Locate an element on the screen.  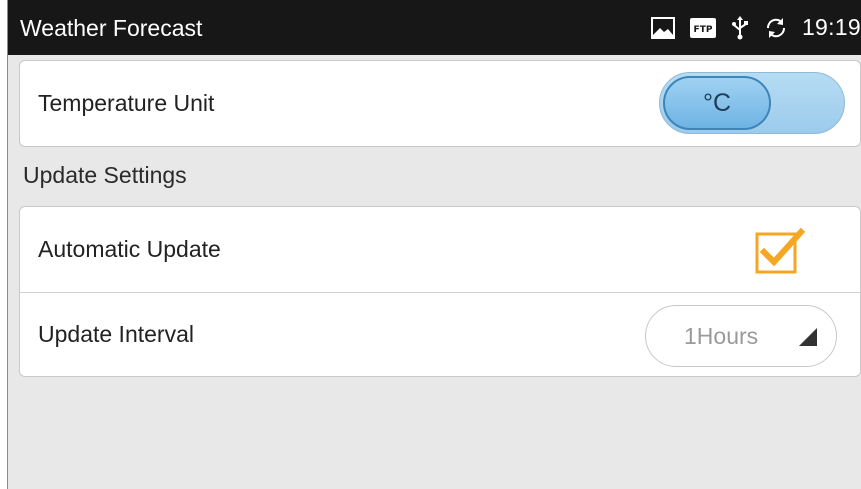
temperature-unit-toggle: °C is located at coordinates (752, 103).